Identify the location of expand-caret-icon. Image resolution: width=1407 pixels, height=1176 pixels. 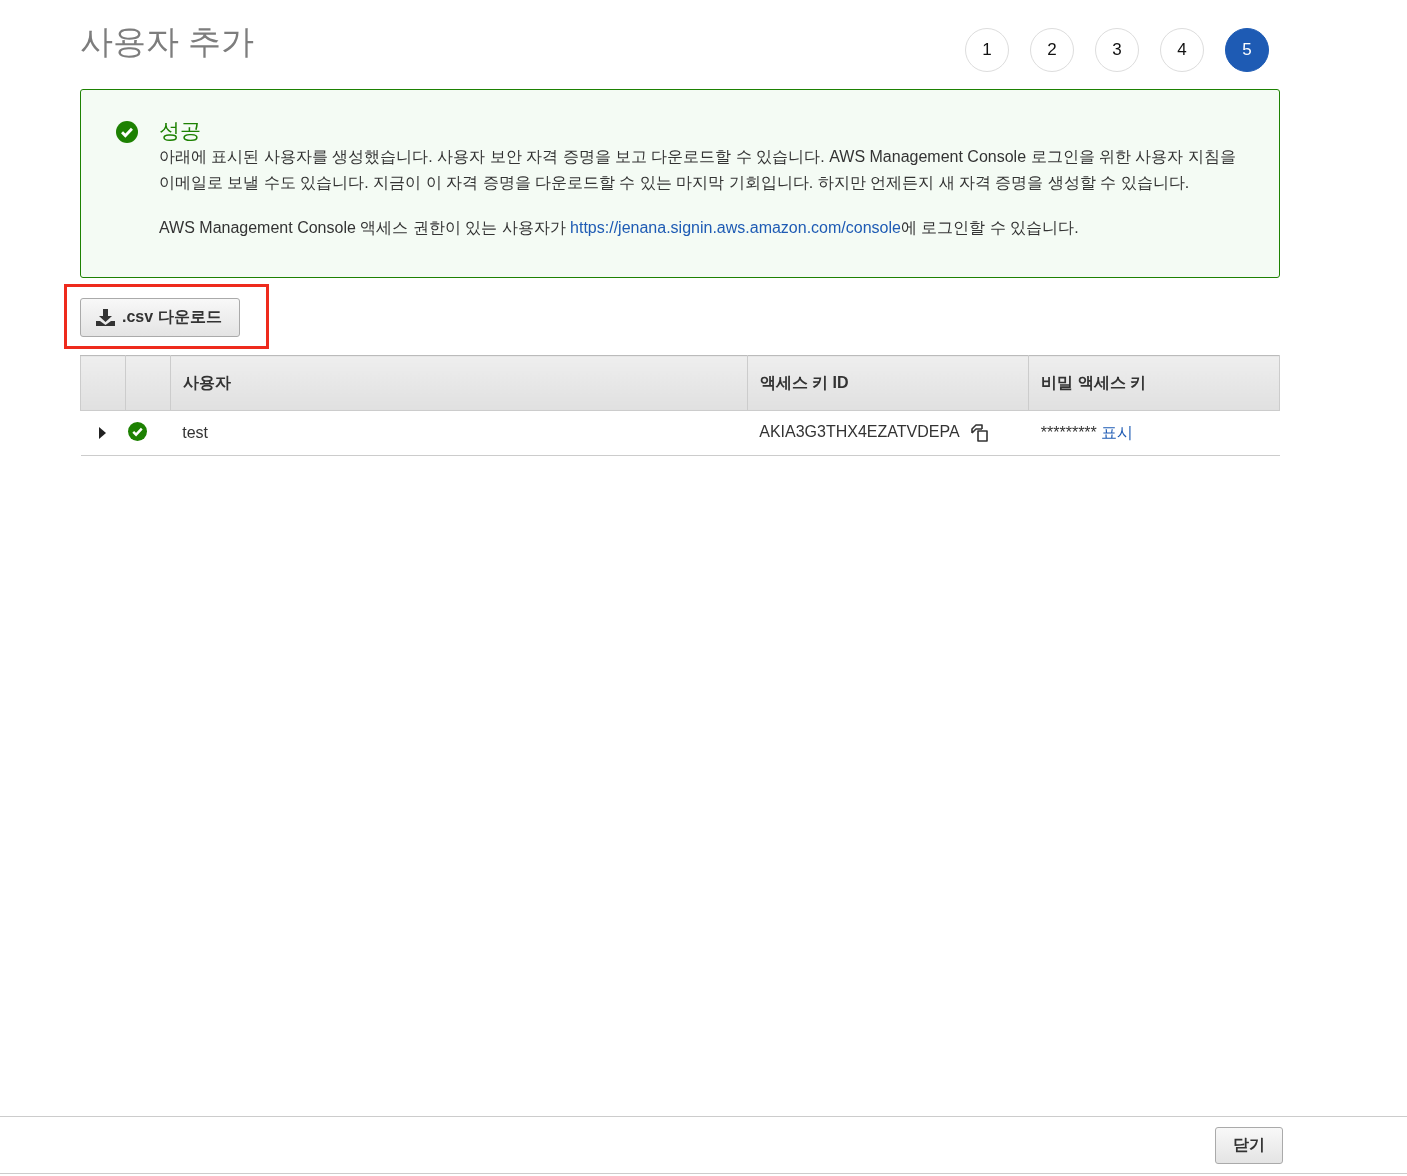
(103, 433).